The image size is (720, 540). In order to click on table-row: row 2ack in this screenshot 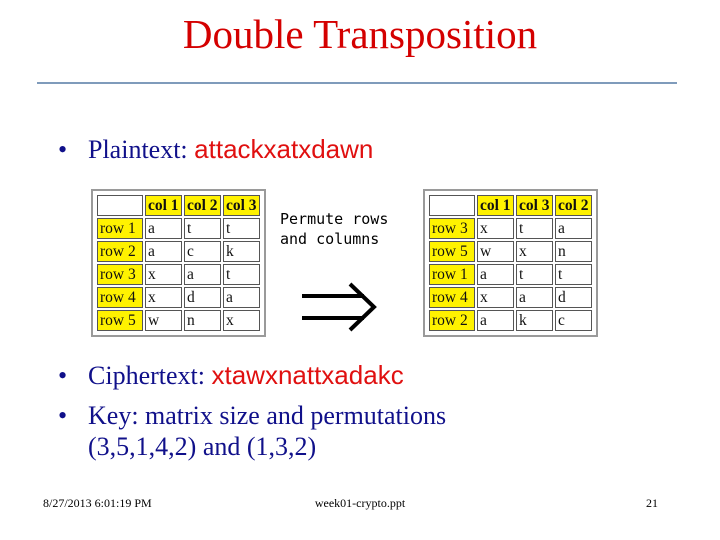, I will do `click(178, 251)`.